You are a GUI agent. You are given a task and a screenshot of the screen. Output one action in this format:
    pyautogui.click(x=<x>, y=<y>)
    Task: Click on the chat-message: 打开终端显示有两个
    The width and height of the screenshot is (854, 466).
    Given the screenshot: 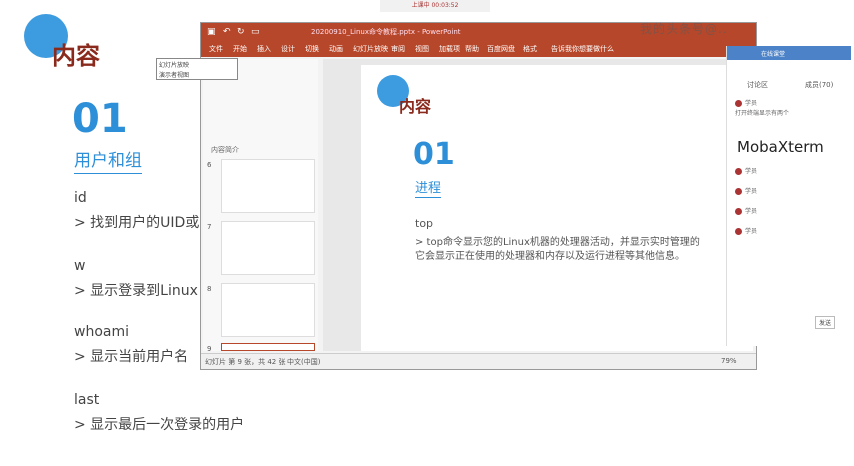 What is the action you would take?
    pyautogui.click(x=762, y=113)
    